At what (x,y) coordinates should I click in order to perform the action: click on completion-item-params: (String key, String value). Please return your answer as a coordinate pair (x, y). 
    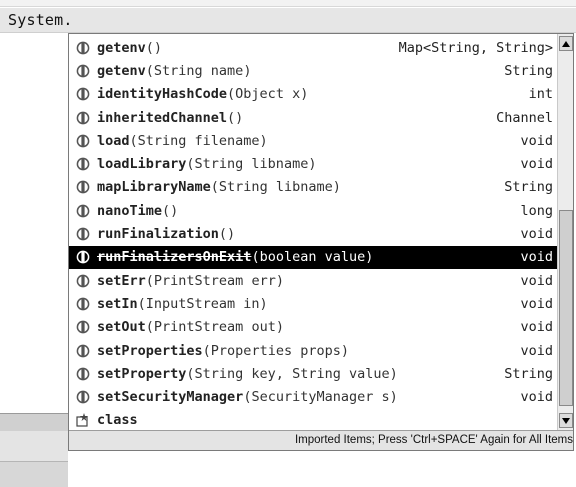
    Looking at the image, I should click on (292, 373).